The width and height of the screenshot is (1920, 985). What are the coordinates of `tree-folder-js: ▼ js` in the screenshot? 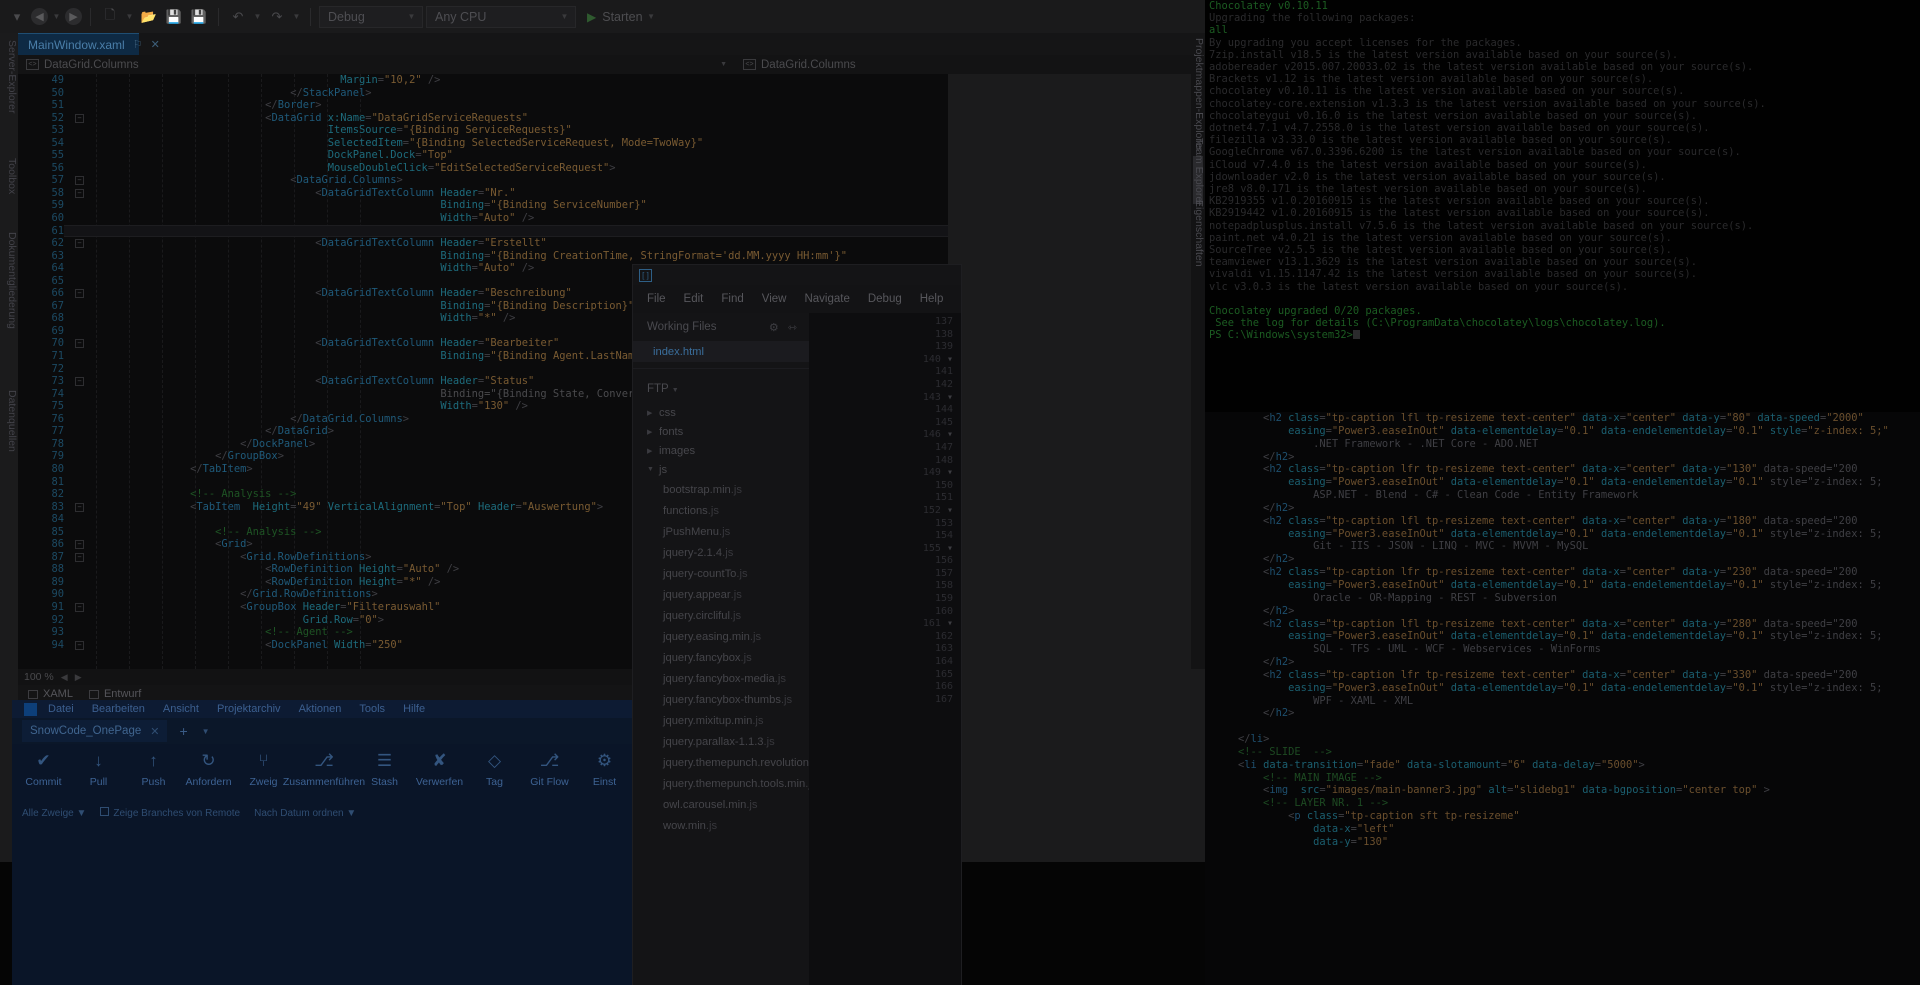 It's located at (721, 469).